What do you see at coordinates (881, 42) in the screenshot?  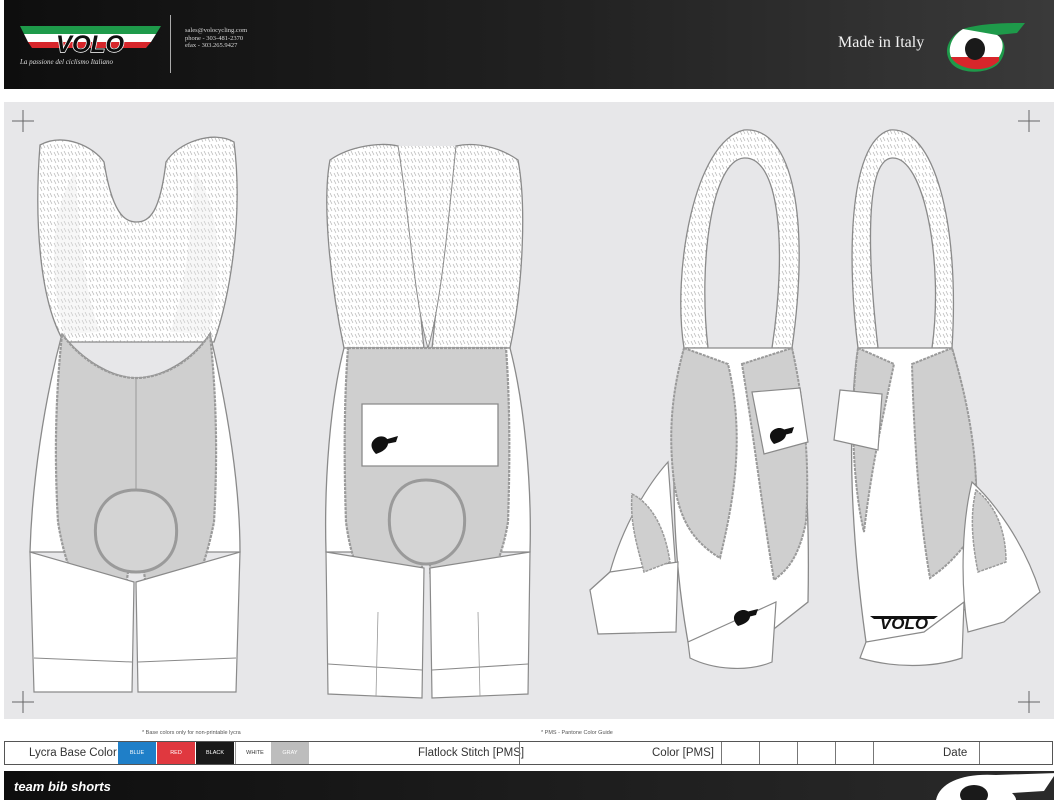 I see `made-in-italy-text: Made in Italy` at bounding box center [881, 42].